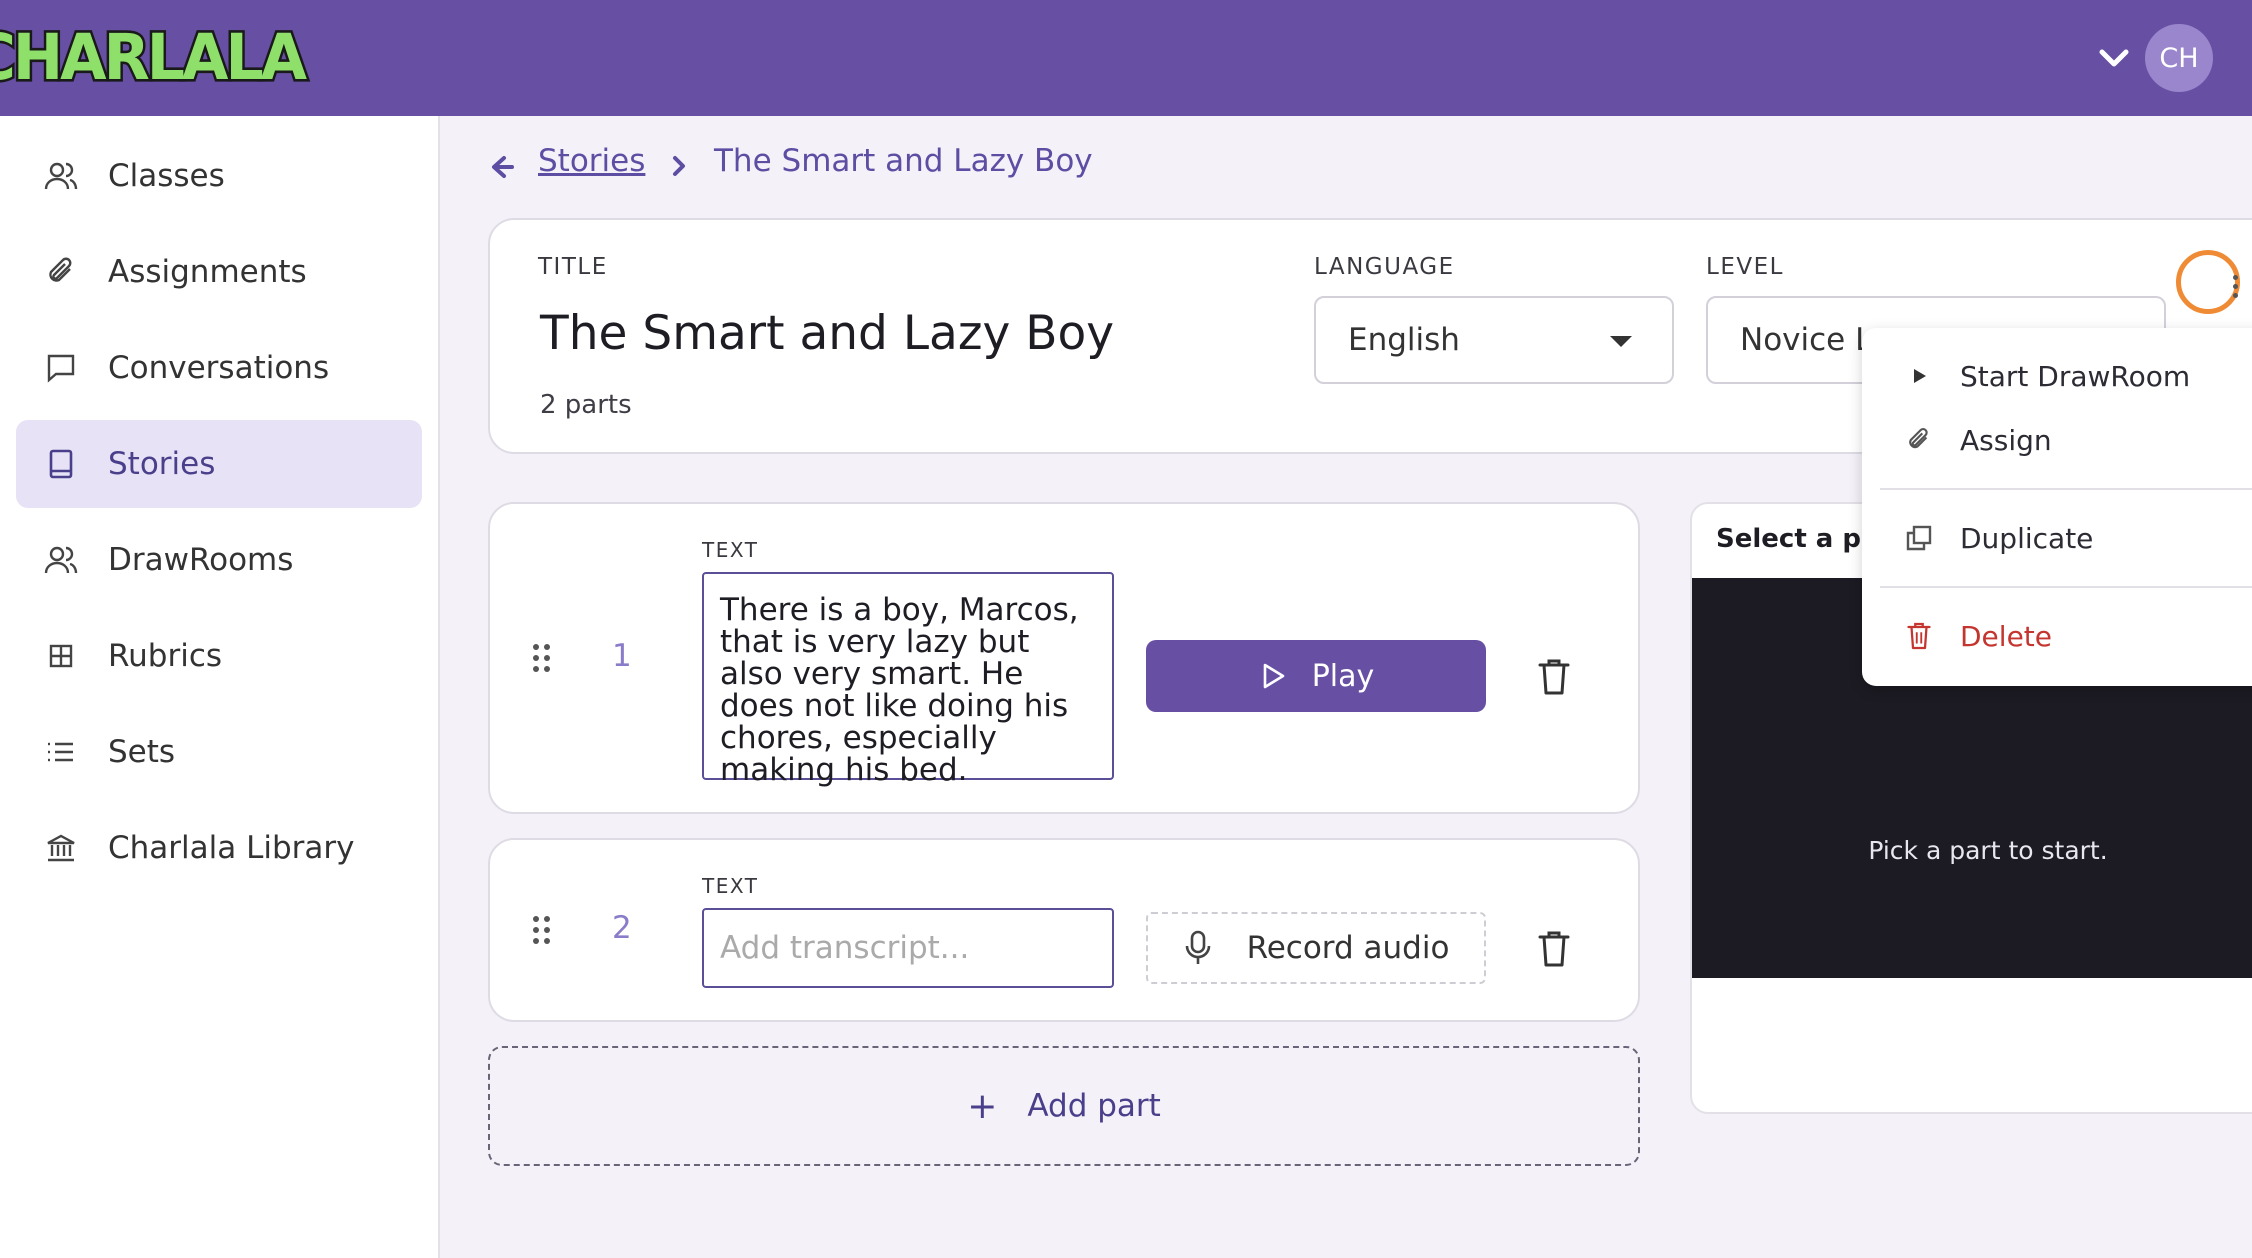 This screenshot has width=2252, height=1258. Describe the element at coordinates (201, 560) in the screenshot. I see `sidebar-item-label: DrawRooms` at that location.